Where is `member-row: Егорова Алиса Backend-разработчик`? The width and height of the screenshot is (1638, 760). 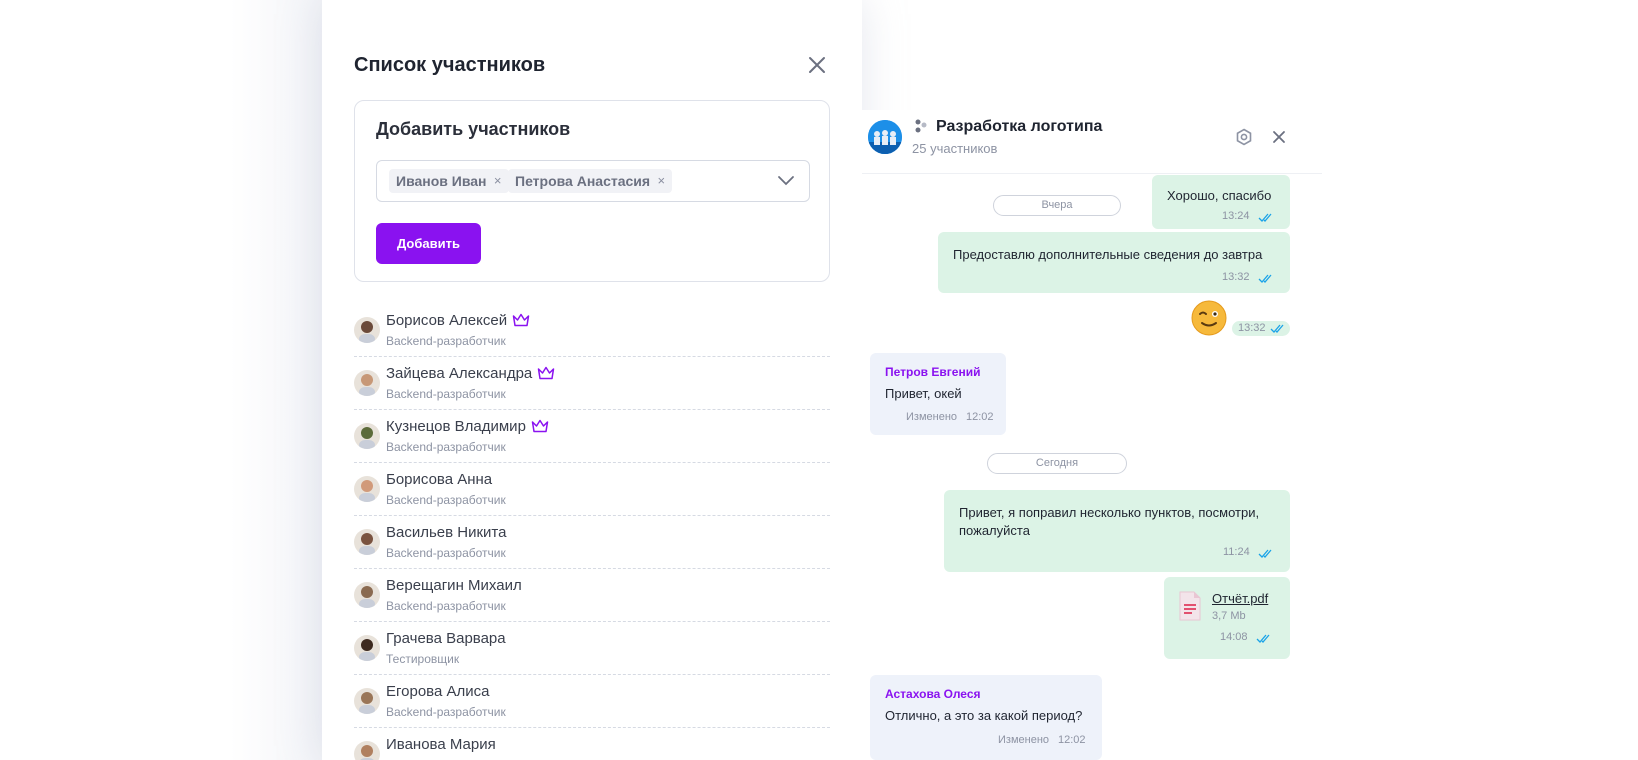
member-row: Егорова Алиса Backend-разработчик is located at coordinates (592, 701).